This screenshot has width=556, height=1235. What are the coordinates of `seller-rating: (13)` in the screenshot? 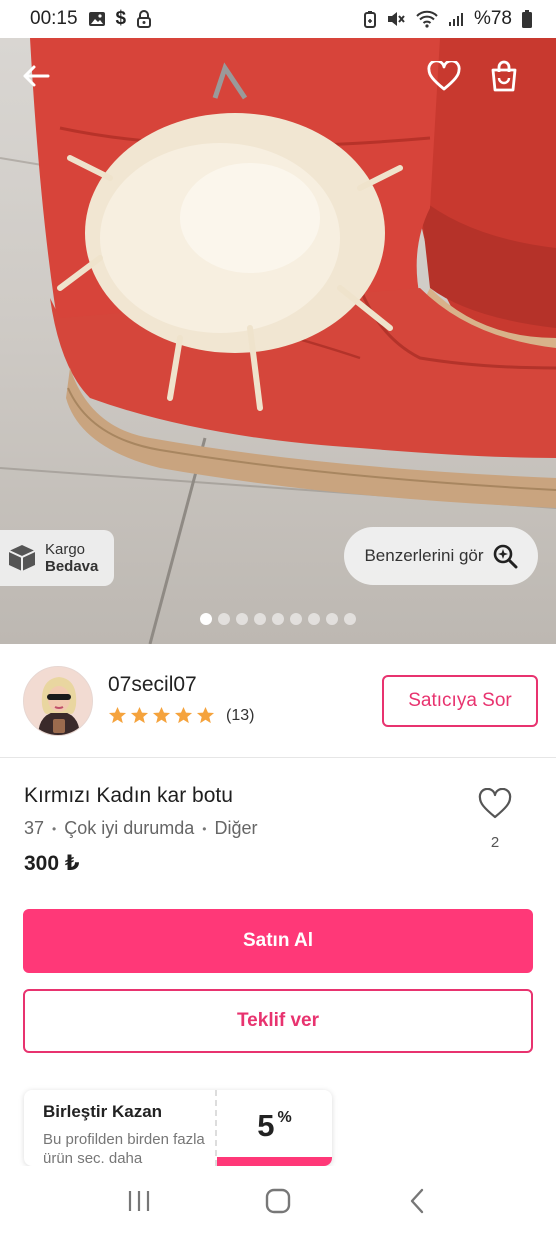 It's located at (181, 715).